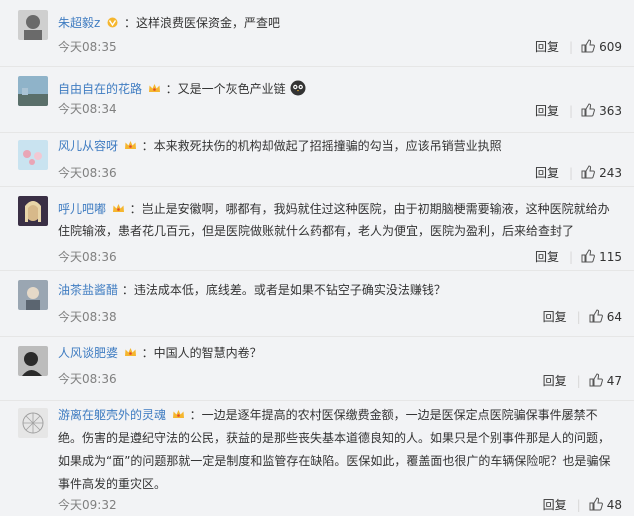 The width and height of the screenshot is (634, 516). I want to click on like-button: 48, so click(605, 504).